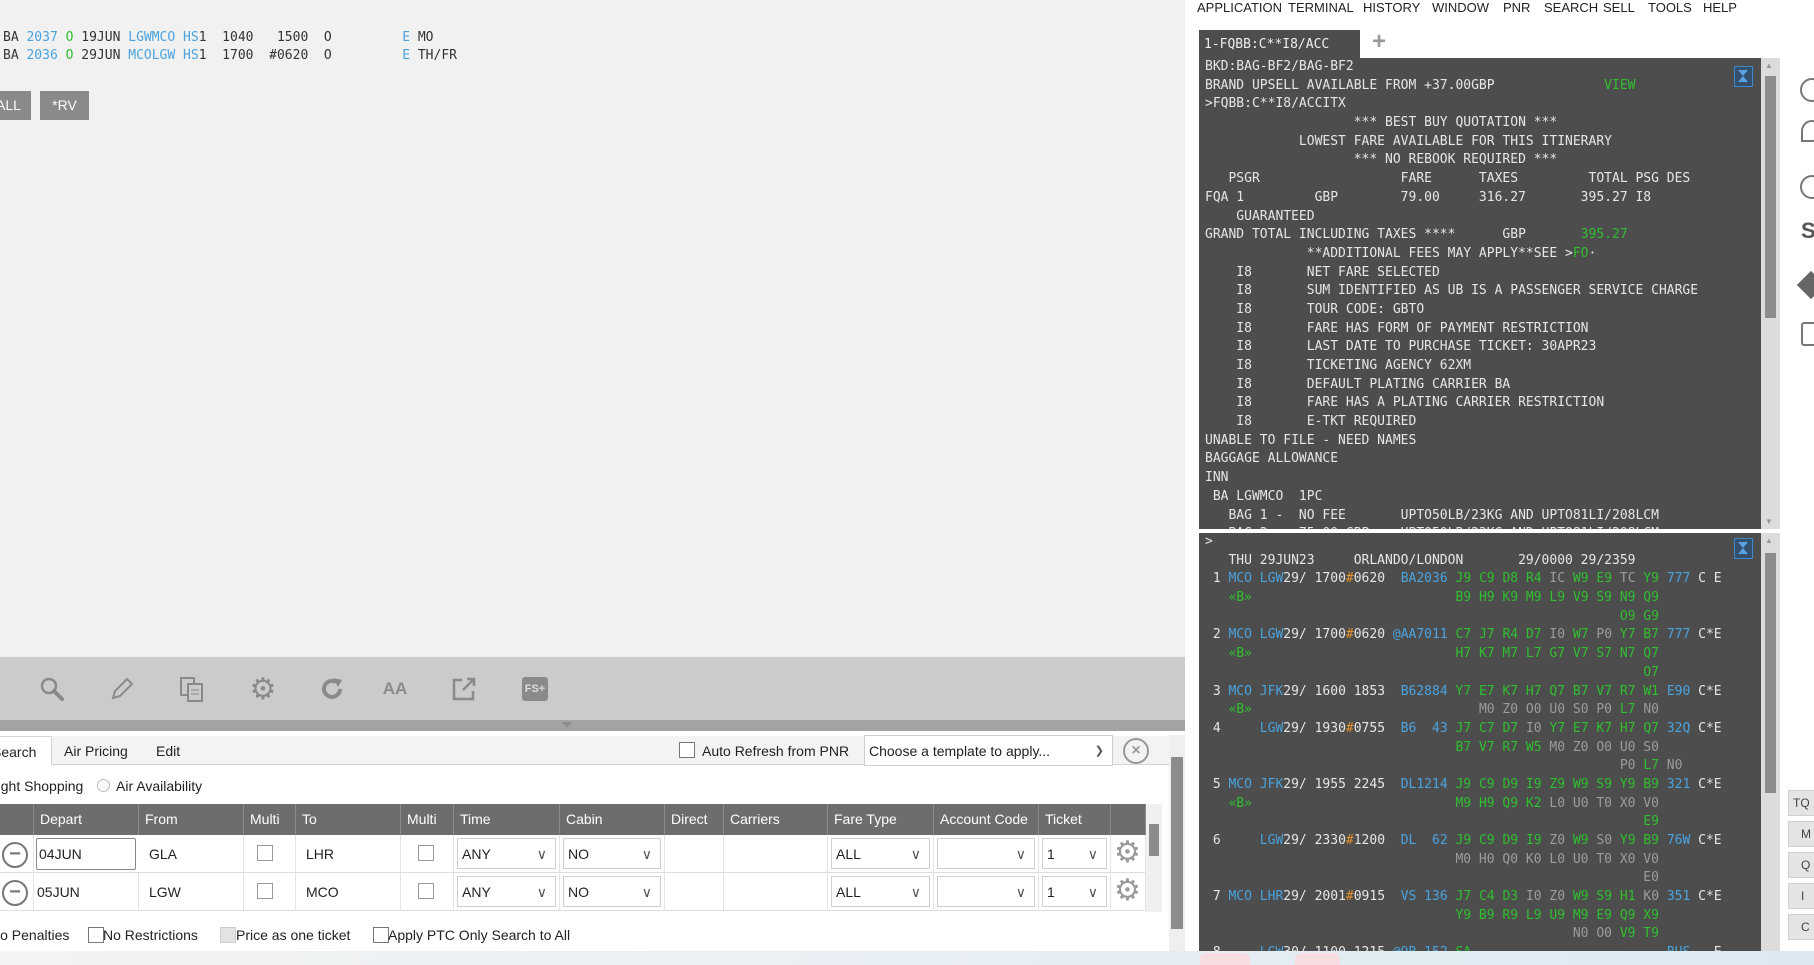 This screenshot has height=965, width=1814. Describe the element at coordinates (1770, 293) in the screenshot. I see `terminal-scrollbar: ▲ ▼` at that location.